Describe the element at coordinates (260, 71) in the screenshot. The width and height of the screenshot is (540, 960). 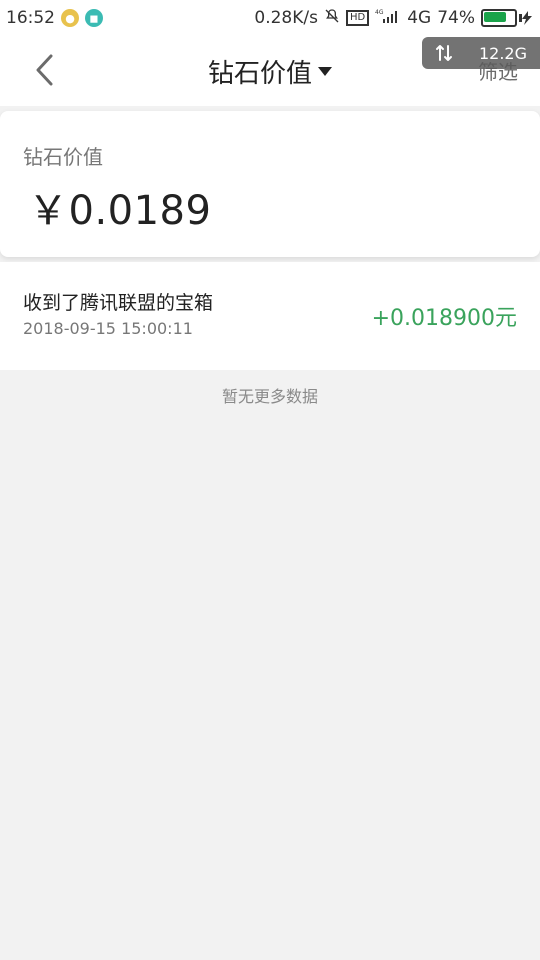
I see `page-title: 钻石价值` at that location.